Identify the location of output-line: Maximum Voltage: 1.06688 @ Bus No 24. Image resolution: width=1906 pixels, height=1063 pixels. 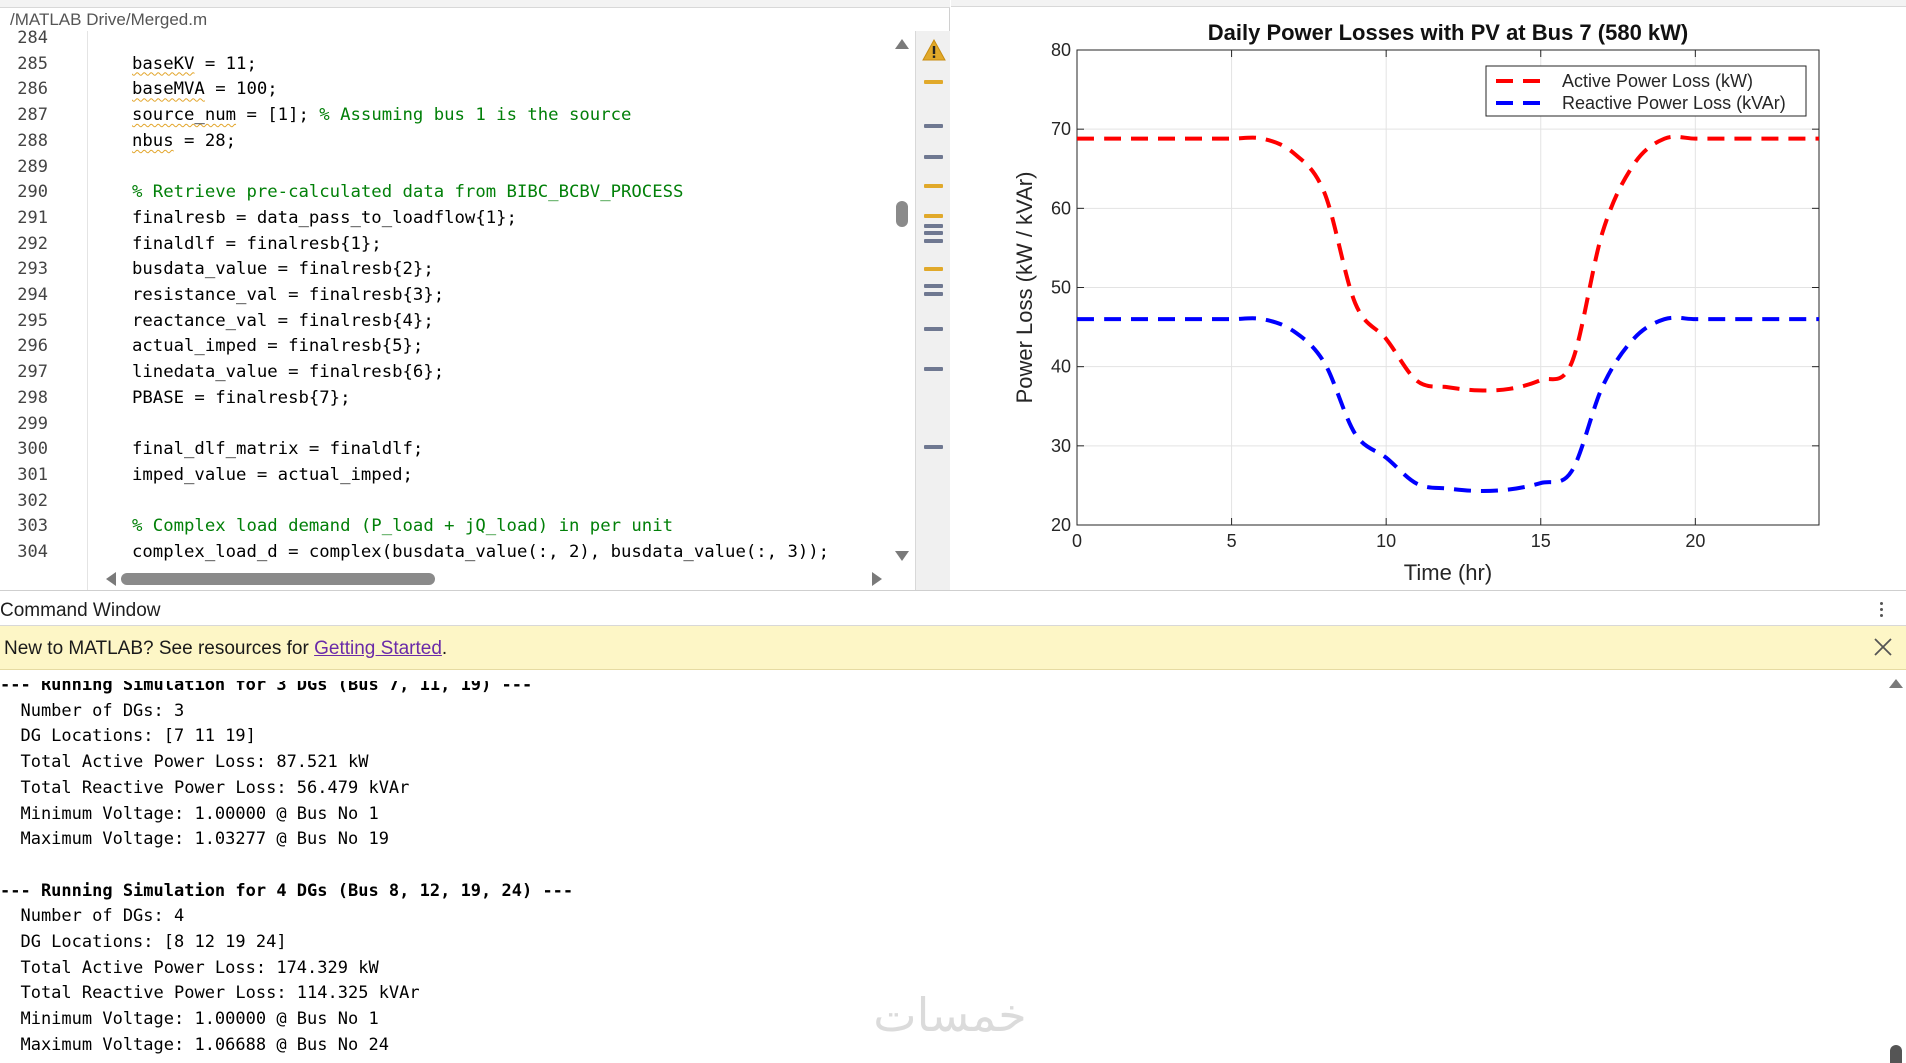
(194, 1044).